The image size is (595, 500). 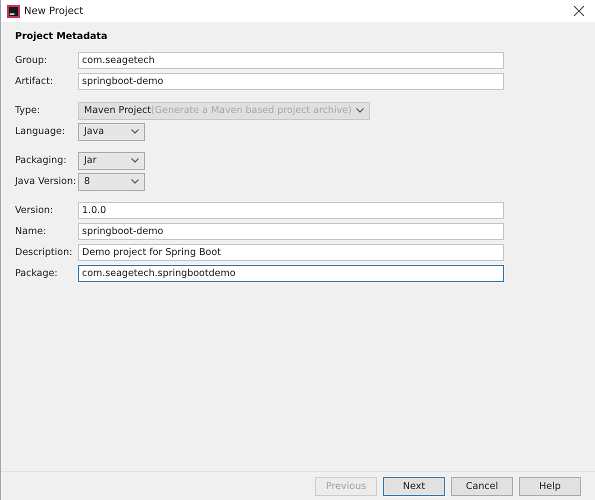 What do you see at coordinates (41, 160) in the screenshot?
I see `field-label: Packaging:` at bounding box center [41, 160].